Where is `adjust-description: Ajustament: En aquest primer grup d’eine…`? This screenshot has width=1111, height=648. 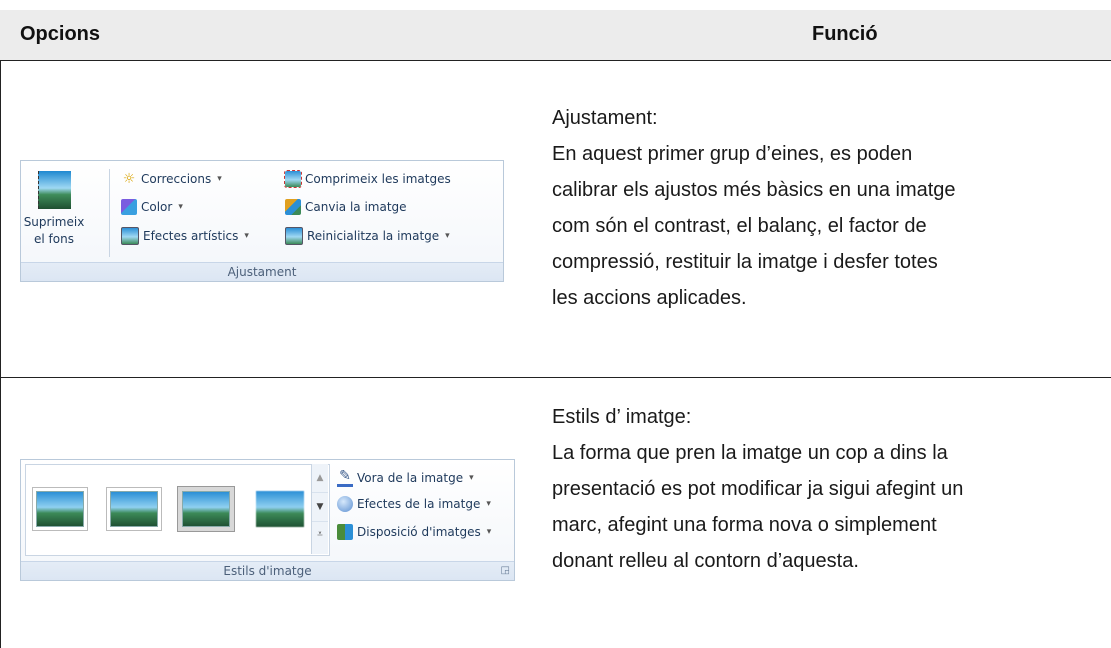
adjust-description: Ajustament: En aquest primer grup d’eine… is located at coordinates (754, 208).